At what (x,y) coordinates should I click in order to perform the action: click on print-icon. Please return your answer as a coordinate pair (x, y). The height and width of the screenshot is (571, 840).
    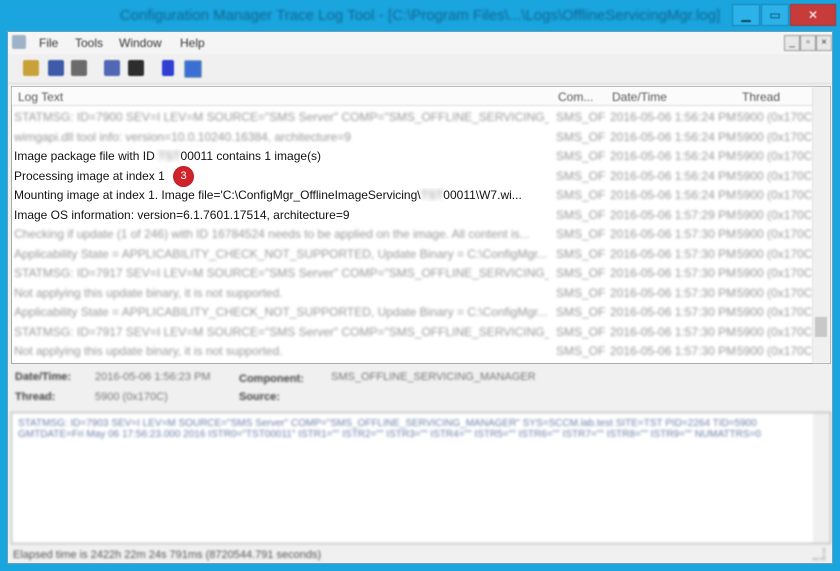
    Looking at the image, I should click on (56, 68).